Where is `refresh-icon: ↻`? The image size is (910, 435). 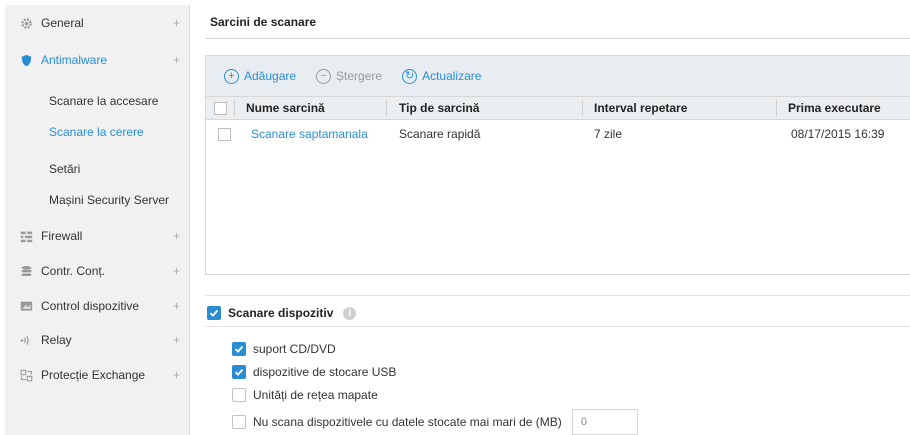
refresh-icon: ↻ is located at coordinates (410, 76).